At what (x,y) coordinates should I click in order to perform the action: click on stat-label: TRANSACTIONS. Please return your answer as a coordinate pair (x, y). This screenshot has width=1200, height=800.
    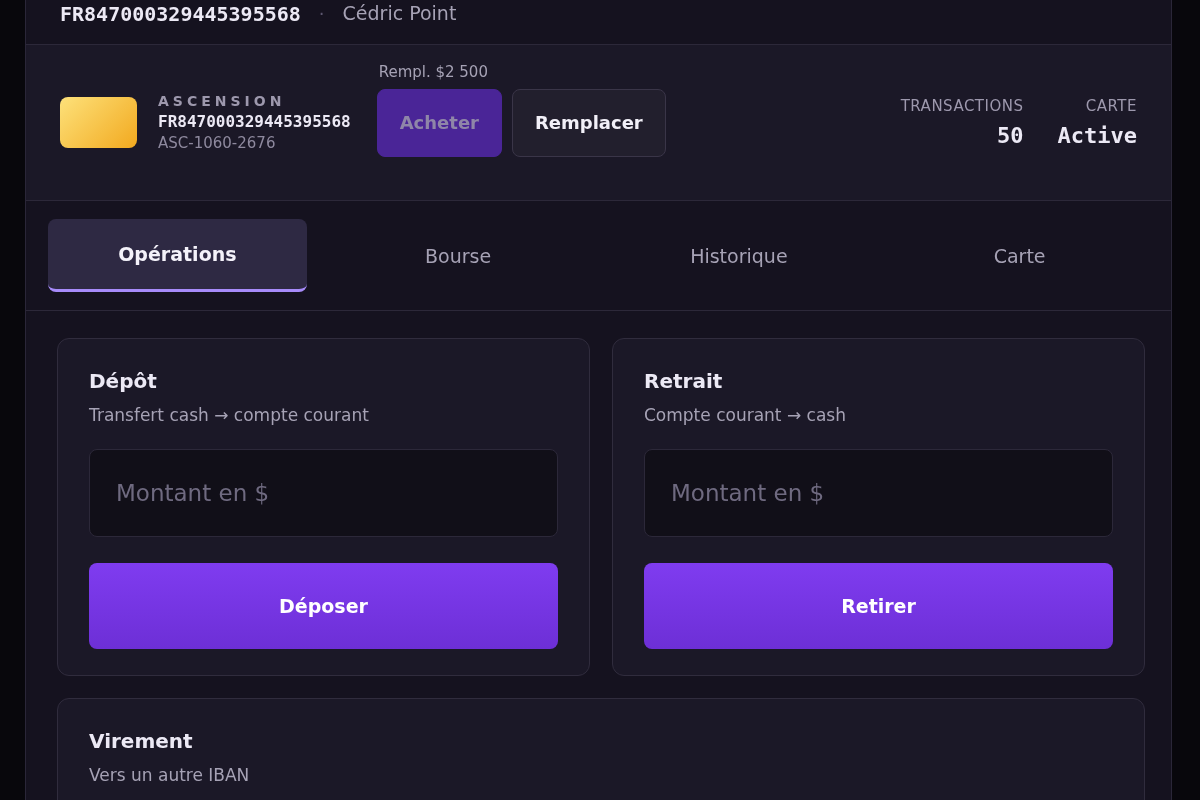
    Looking at the image, I should click on (962, 106).